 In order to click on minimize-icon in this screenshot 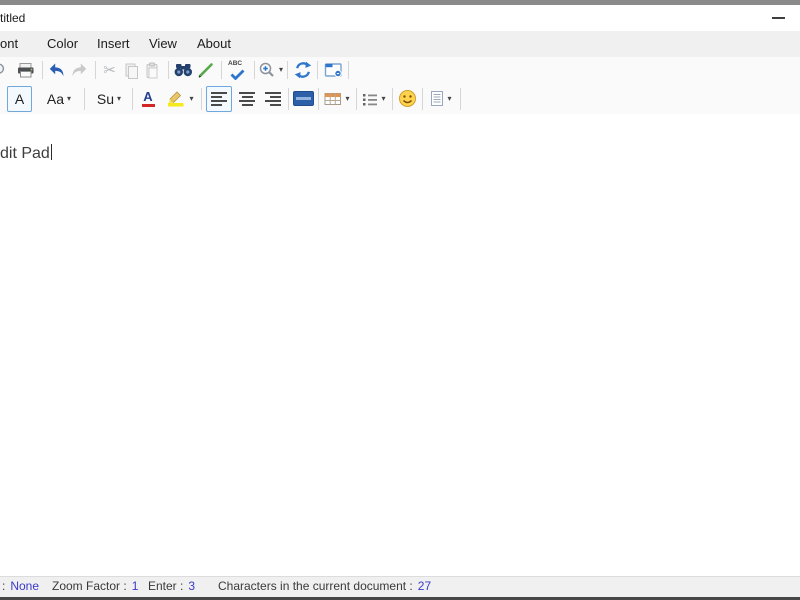, I will do `click(778, 18)`.